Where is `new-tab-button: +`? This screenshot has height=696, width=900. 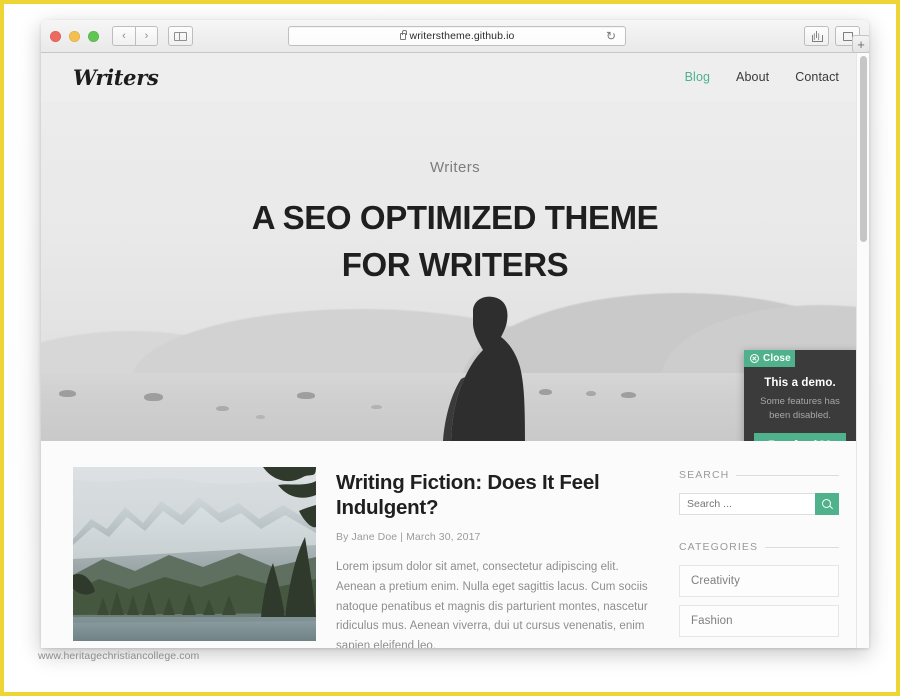
new-tab-button: + is located at coordinates (860, 44).